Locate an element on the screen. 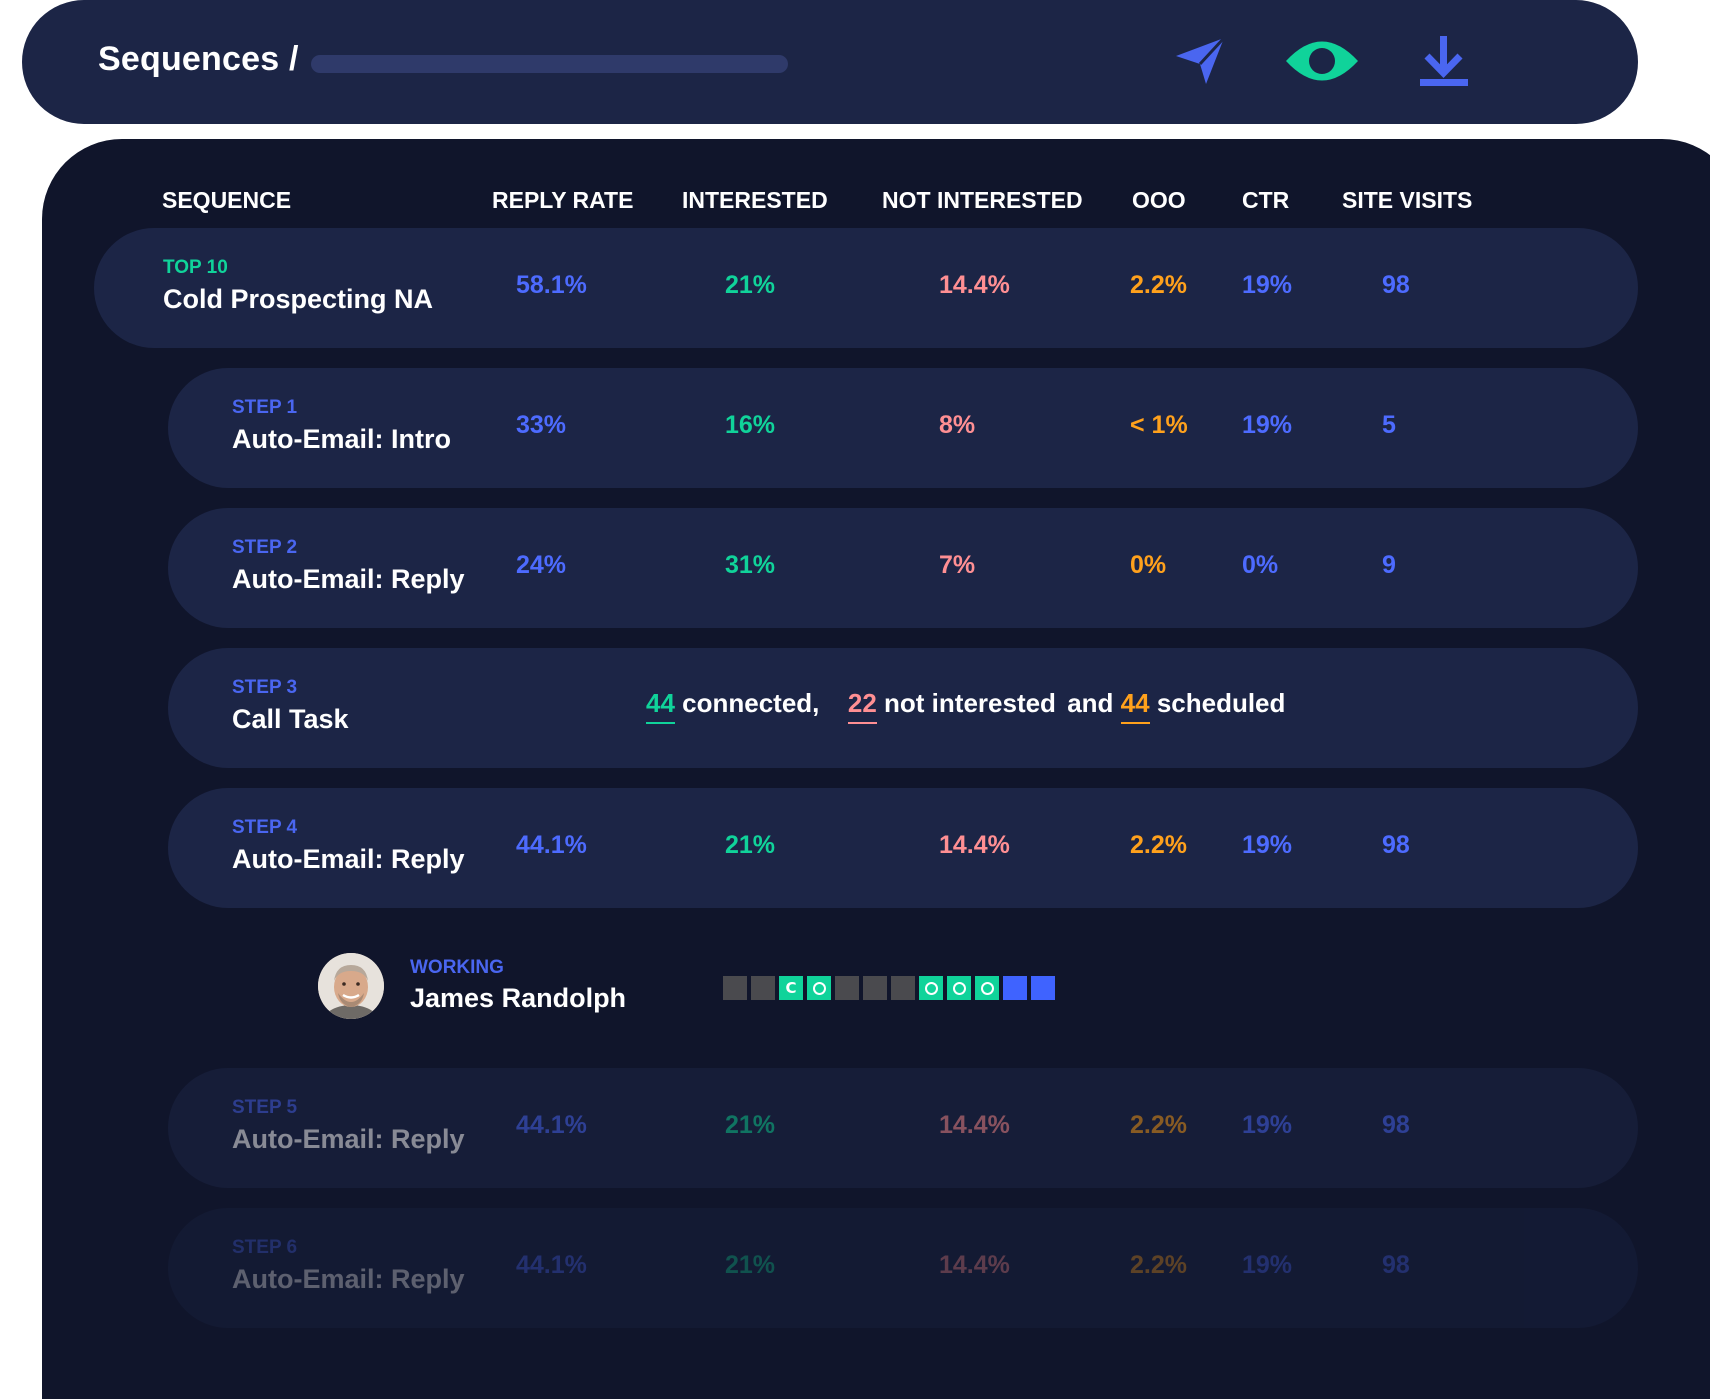 The height and width of the screenshot is (1399, 1710). activity-timeline: C is located at coordinates (889, 988).